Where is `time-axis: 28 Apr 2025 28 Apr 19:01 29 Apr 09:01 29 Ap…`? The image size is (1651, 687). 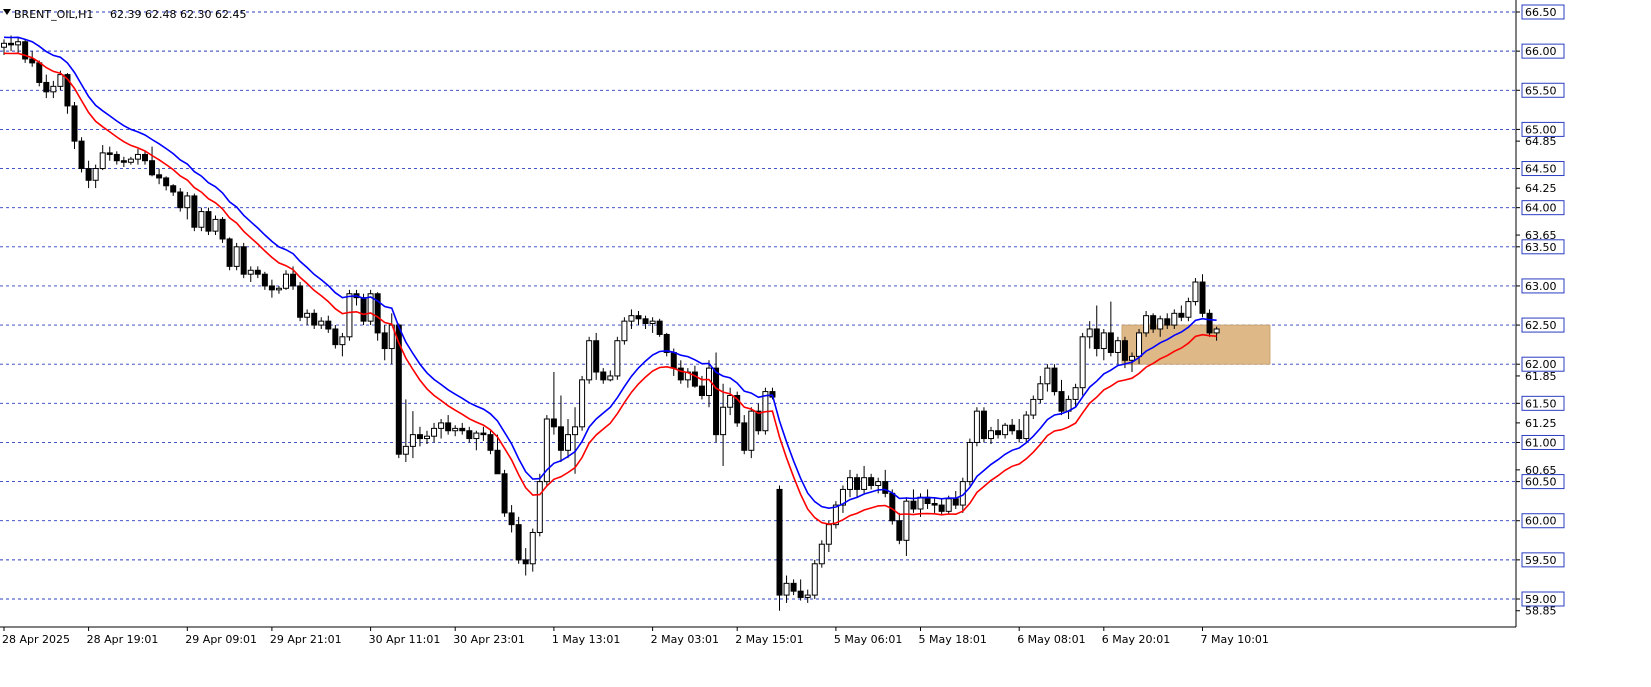 time-axis: 28 Apr 2025 28 Apr 19:01 29 Apr 09:01 29 Ap… is located at coordinates (635, 636).